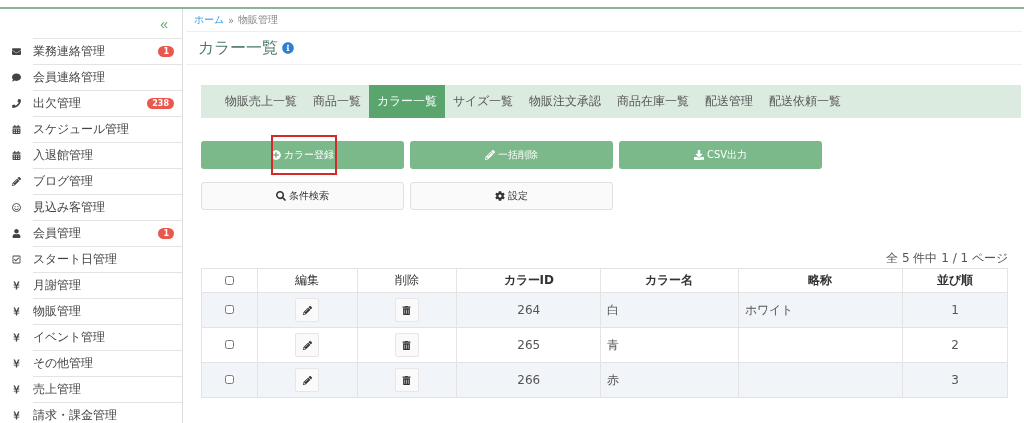 The image size is (1024, 423). Describe the element at coordinates (107, 337) in the screenshot. I see `sidebar-item: イベント管理` at that location.